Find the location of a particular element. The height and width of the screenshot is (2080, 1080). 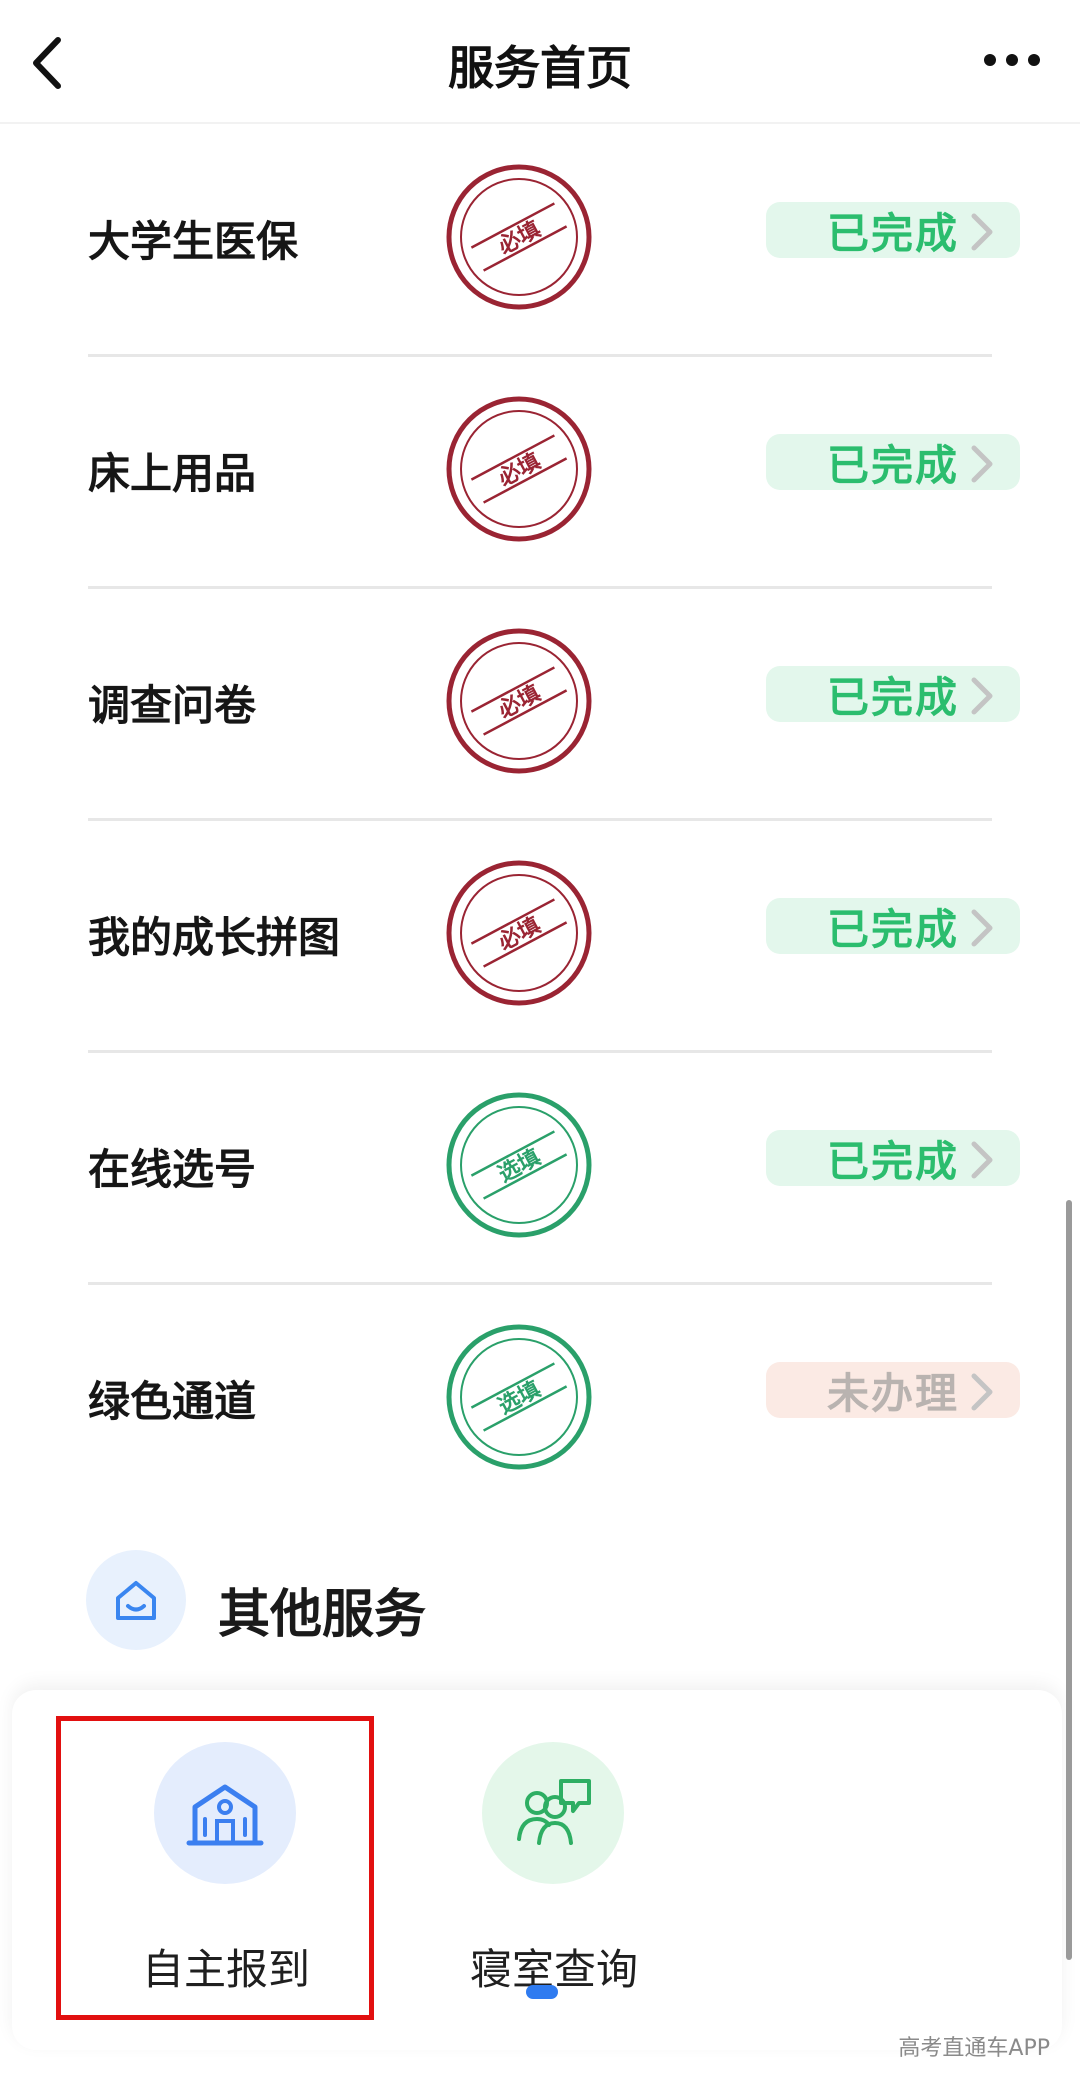

navigation-bar: 服务首页 is located at coordinates (540, 62).